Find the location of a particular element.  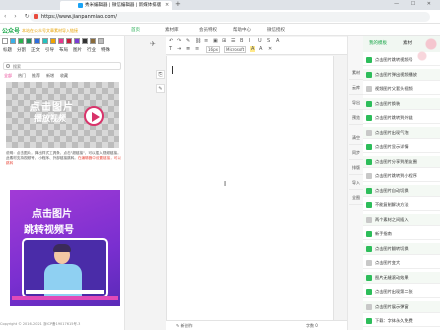

search-icon is located at coordinates (8, 66).